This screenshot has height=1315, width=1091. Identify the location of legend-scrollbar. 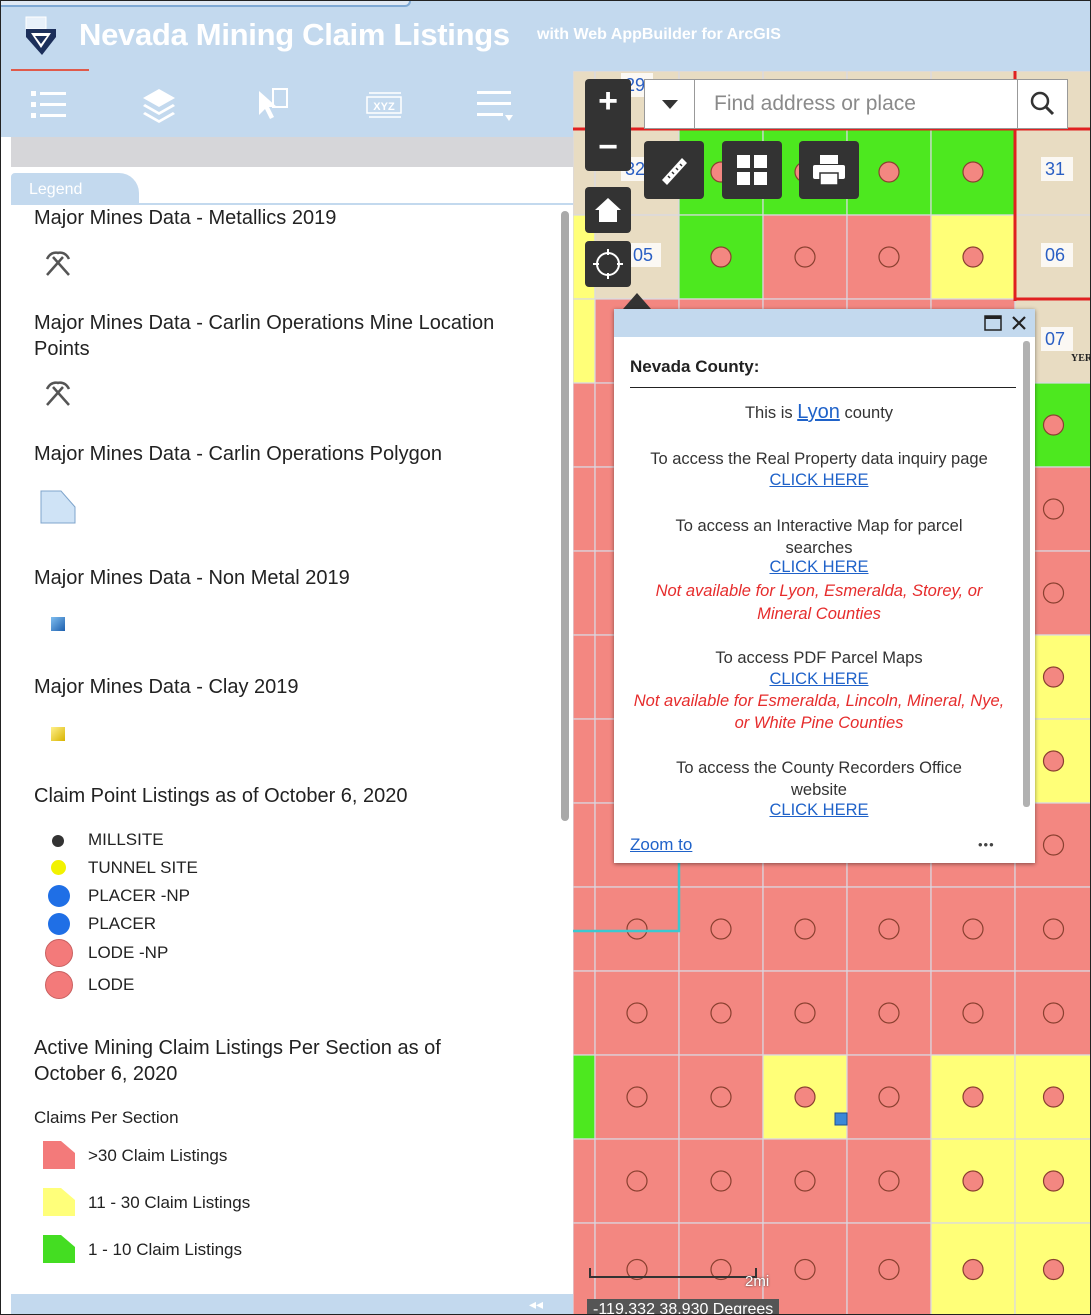
(565, 516).